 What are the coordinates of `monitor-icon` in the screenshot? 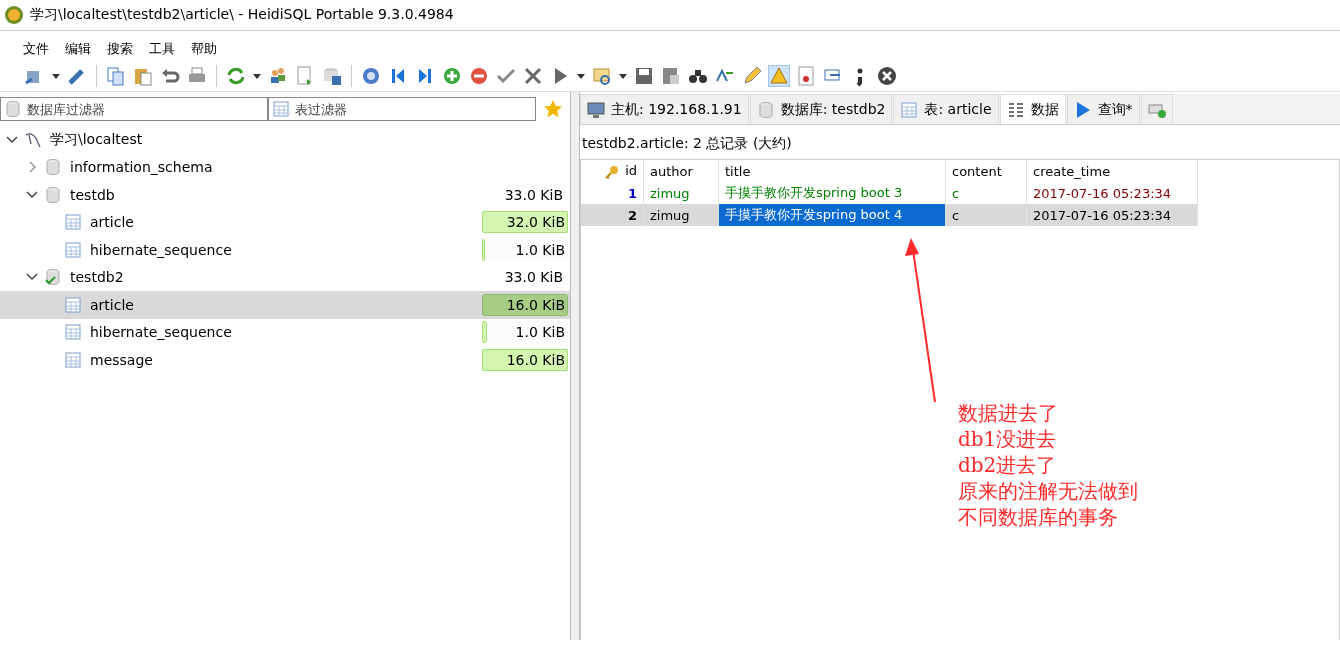 It's located at (596, 109).